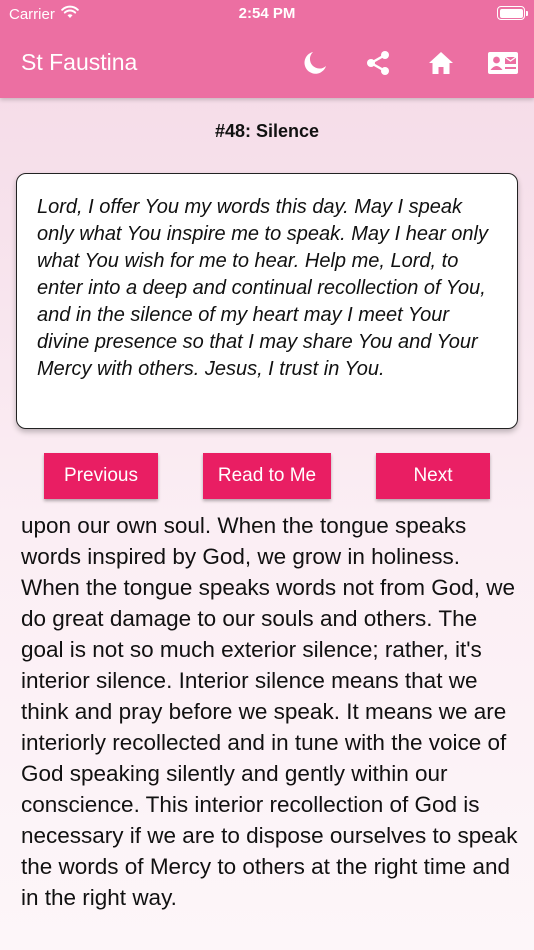 The image size is (534, 950). Describe the element at coordinates (441, 63) in the screenshot. I see `home-icon` at that location.